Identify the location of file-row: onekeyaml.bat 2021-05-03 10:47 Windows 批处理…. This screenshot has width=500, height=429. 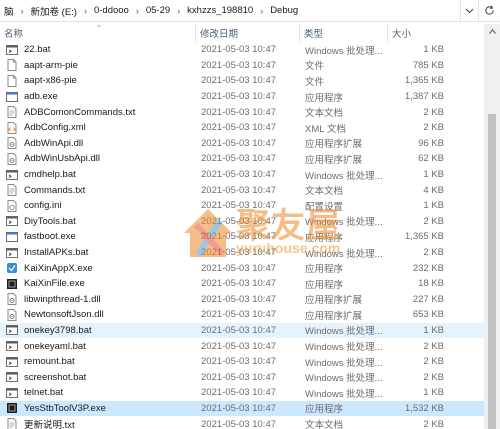
(242, 346).